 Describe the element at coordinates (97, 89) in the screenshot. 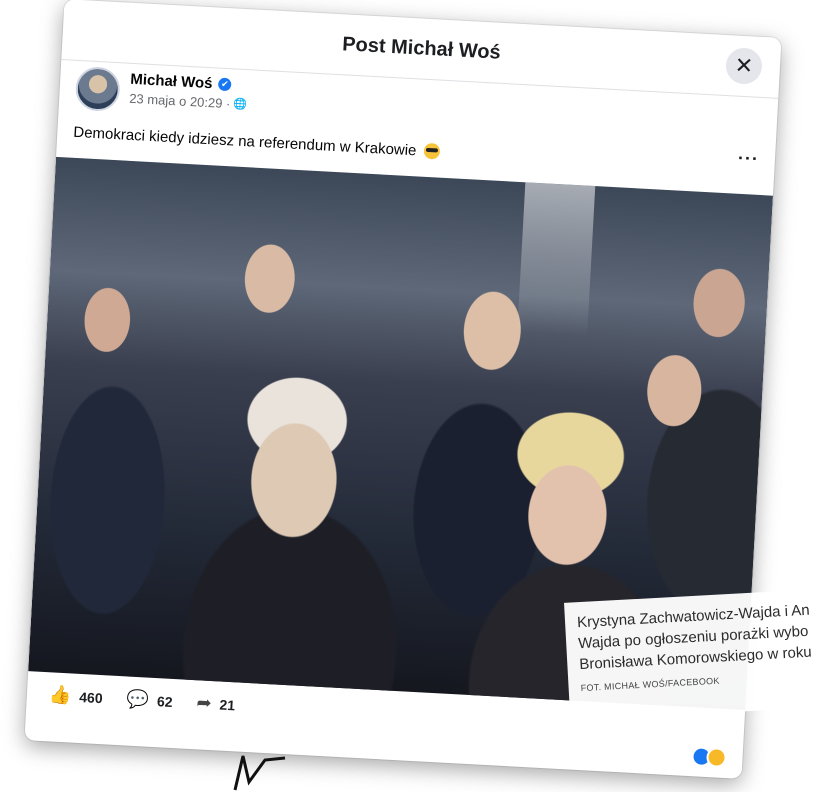

I see `avatar` at that location.